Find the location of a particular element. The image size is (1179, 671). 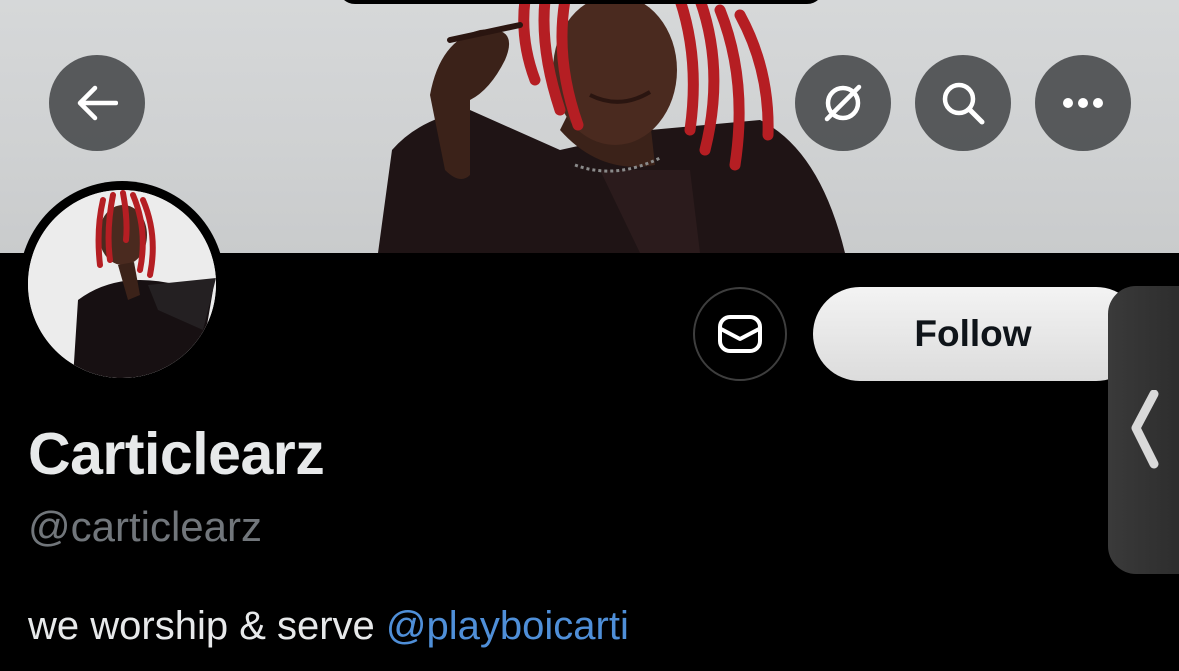

message-icon is located at coordinates (740, 334).